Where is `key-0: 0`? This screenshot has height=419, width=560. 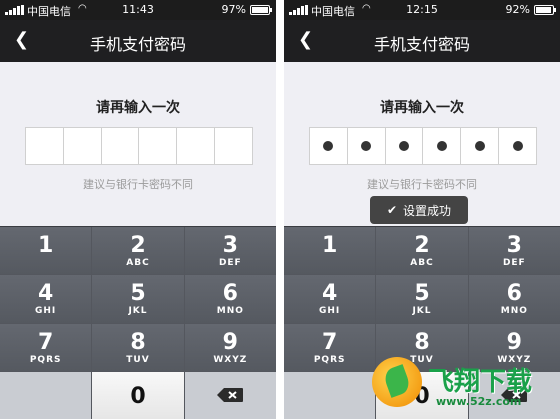 key-0: 0 is located at coordinates (138, 395).